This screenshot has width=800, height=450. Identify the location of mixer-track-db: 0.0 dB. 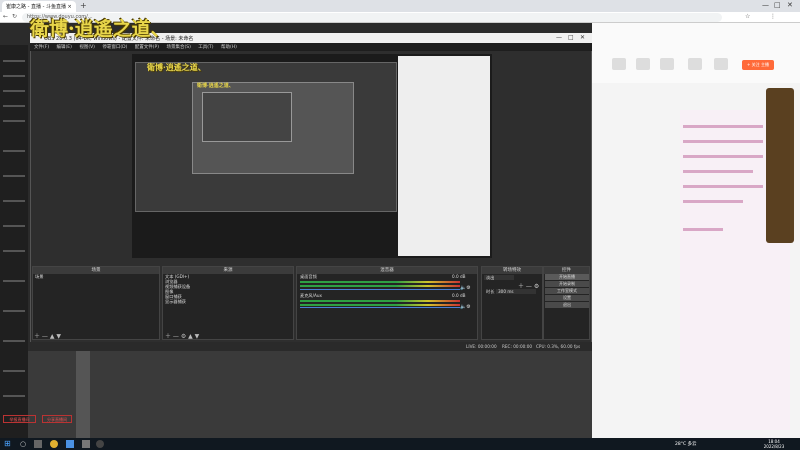
(459, 276).